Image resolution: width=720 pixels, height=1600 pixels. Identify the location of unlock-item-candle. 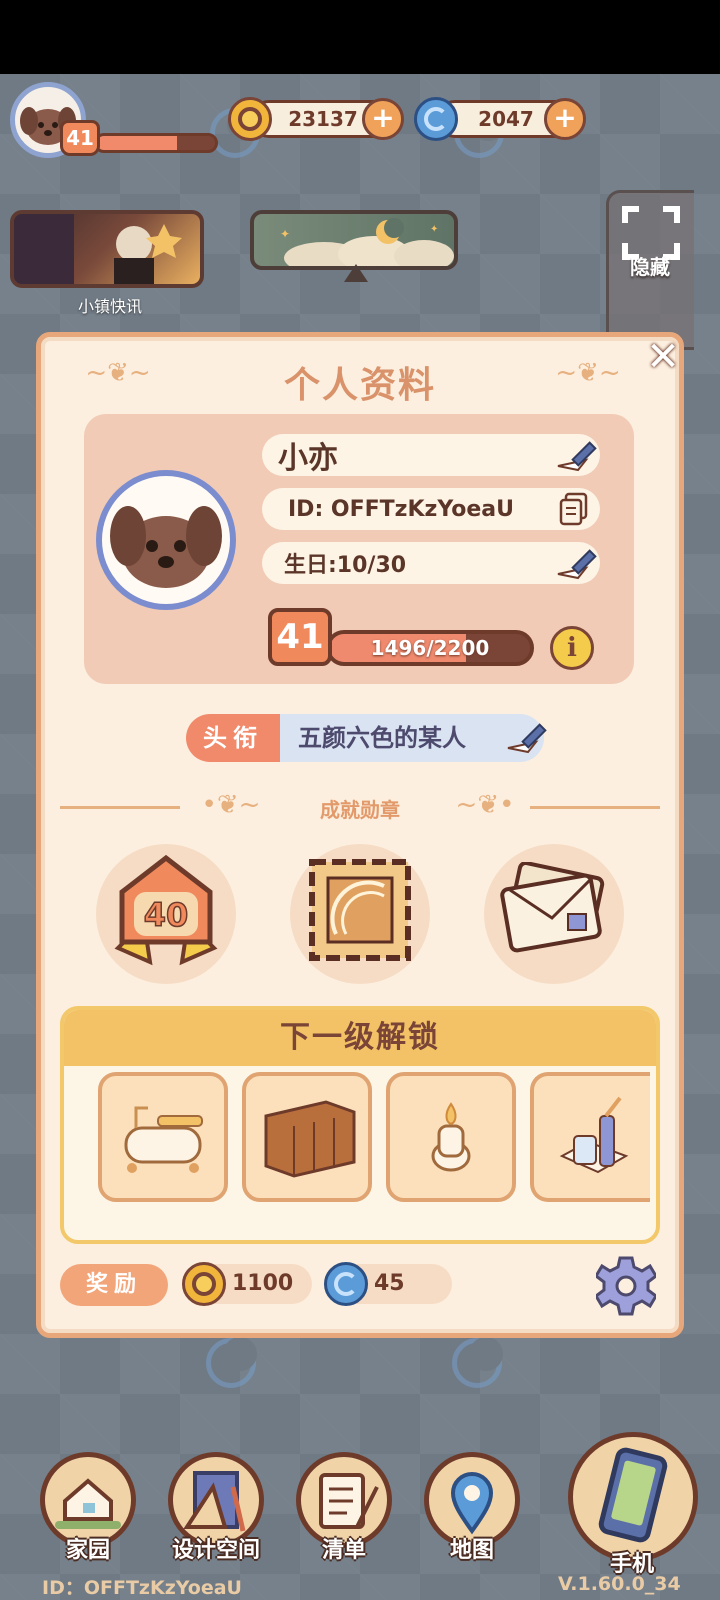
(451, 1137).